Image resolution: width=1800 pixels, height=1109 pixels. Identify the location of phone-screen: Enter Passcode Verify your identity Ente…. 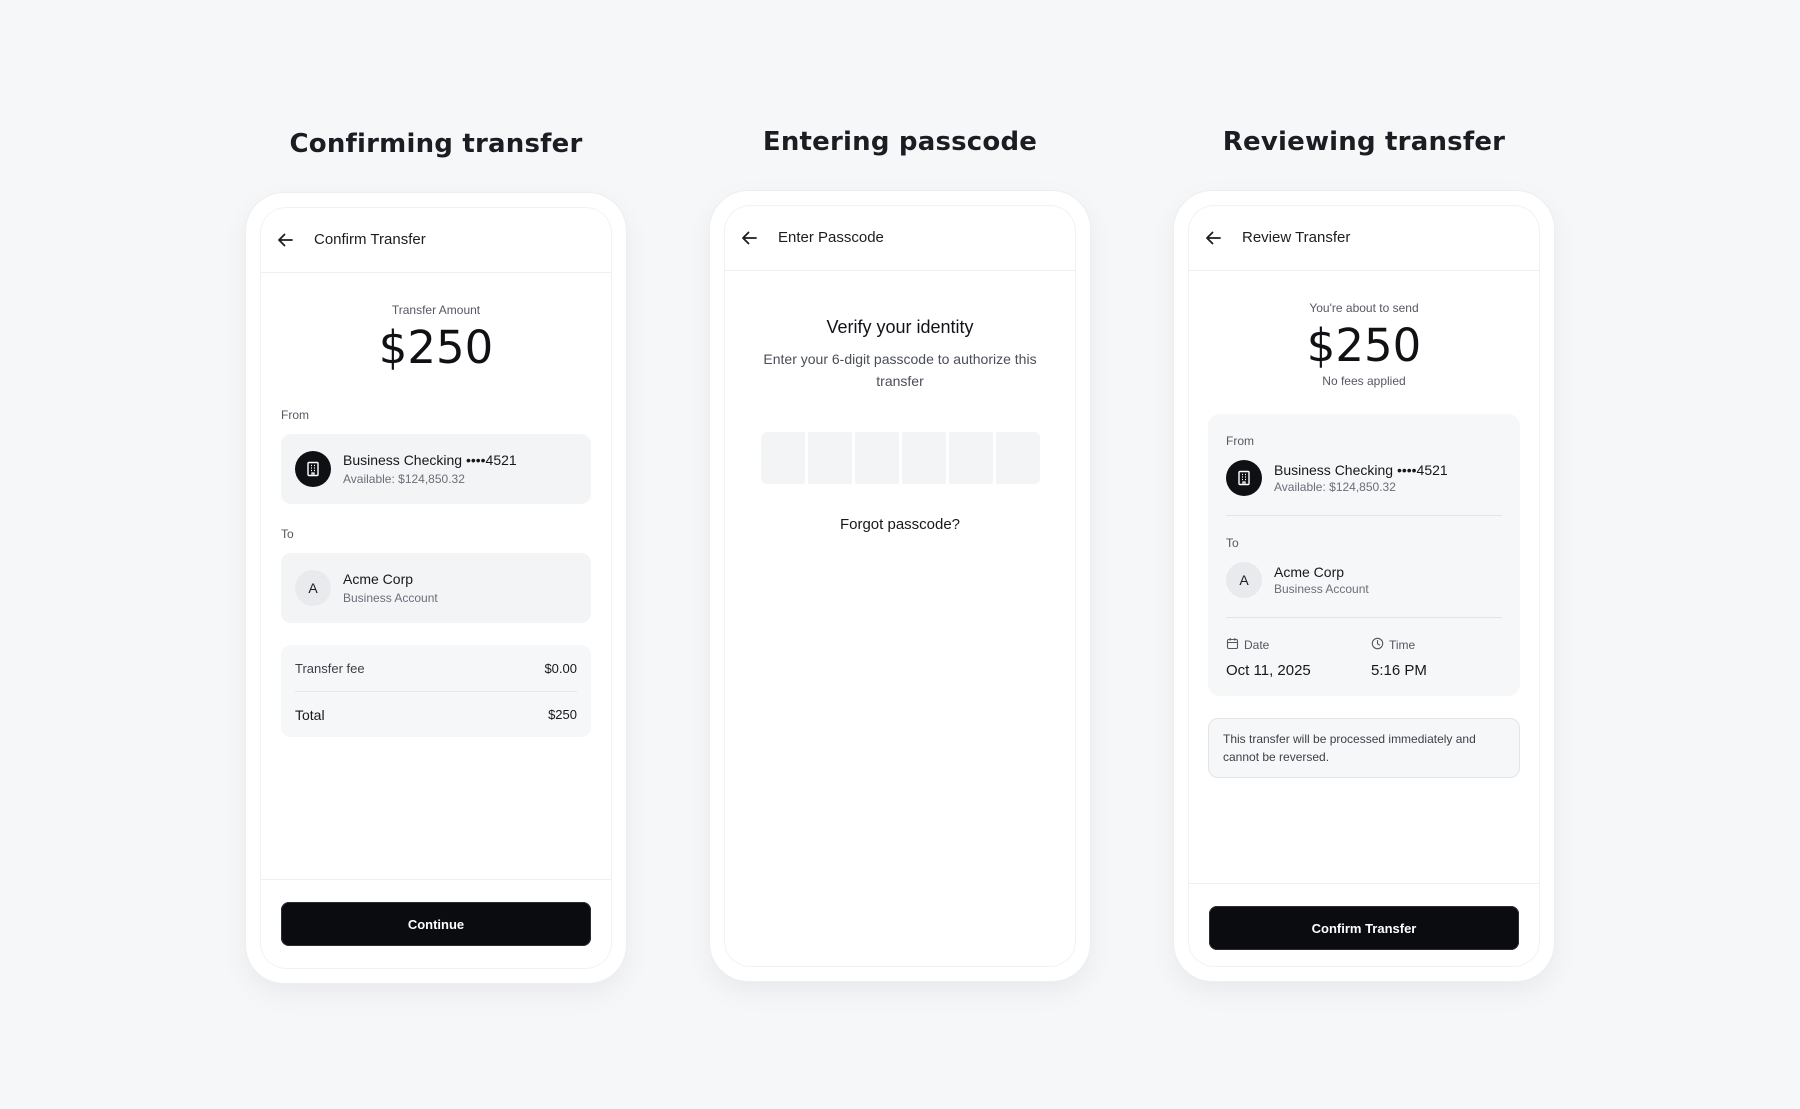
(900, 586).